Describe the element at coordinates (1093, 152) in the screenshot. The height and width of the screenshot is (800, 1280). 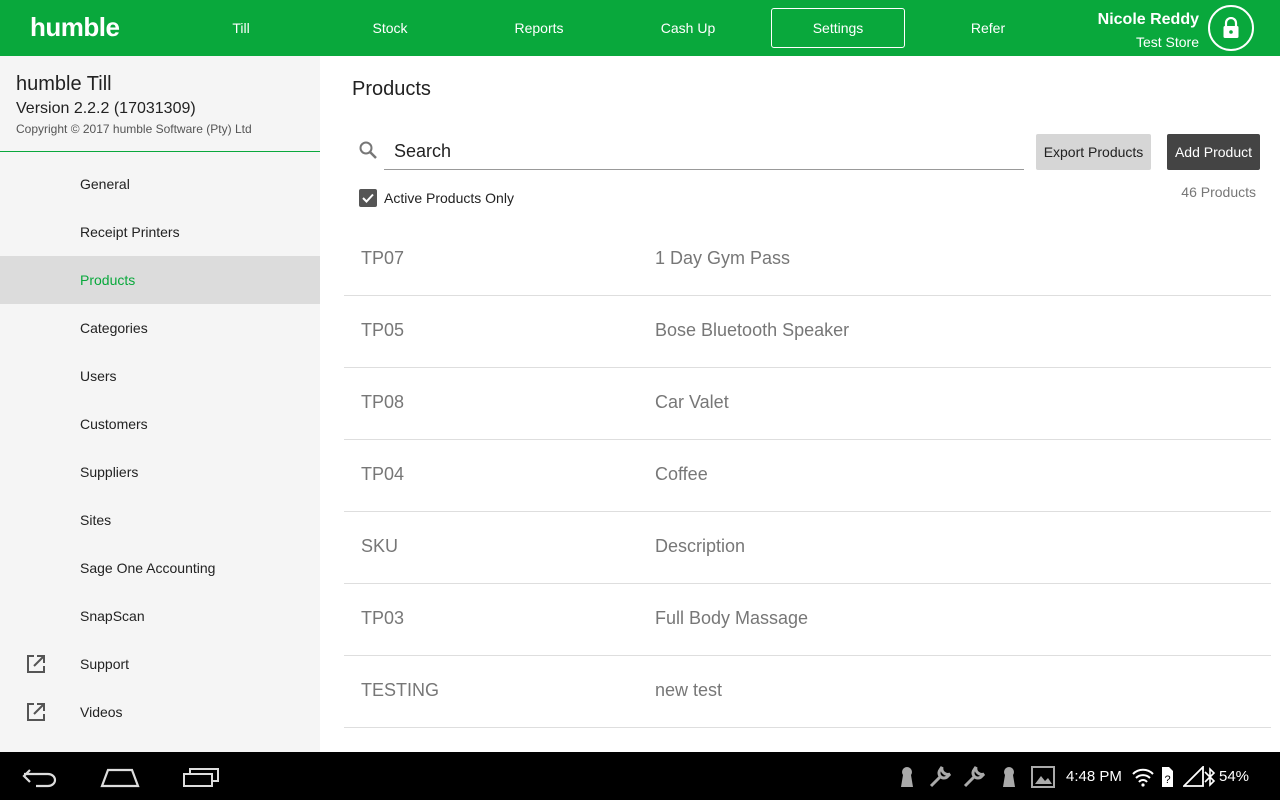
I see `export-products-button: Export Products` at that location.